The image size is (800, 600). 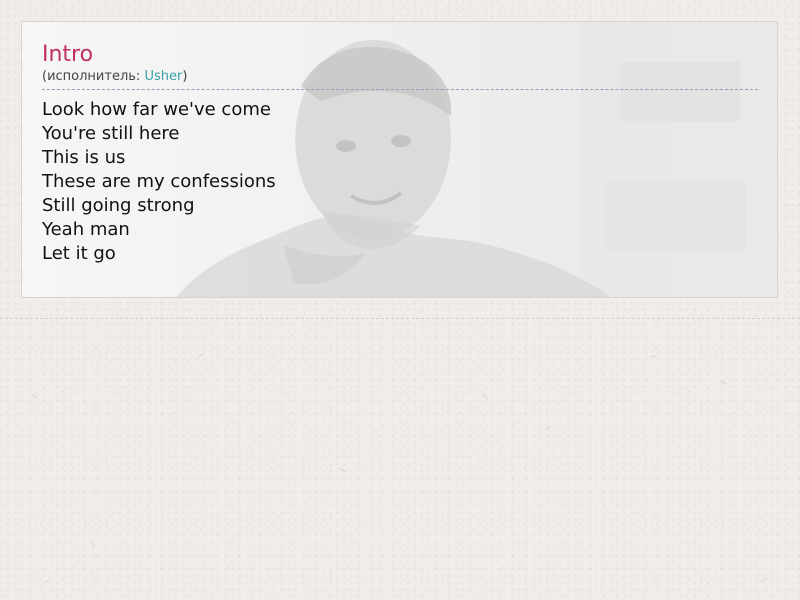 I want to click on performer-prefix: (исполнитель:, so click(x=93, y=76).